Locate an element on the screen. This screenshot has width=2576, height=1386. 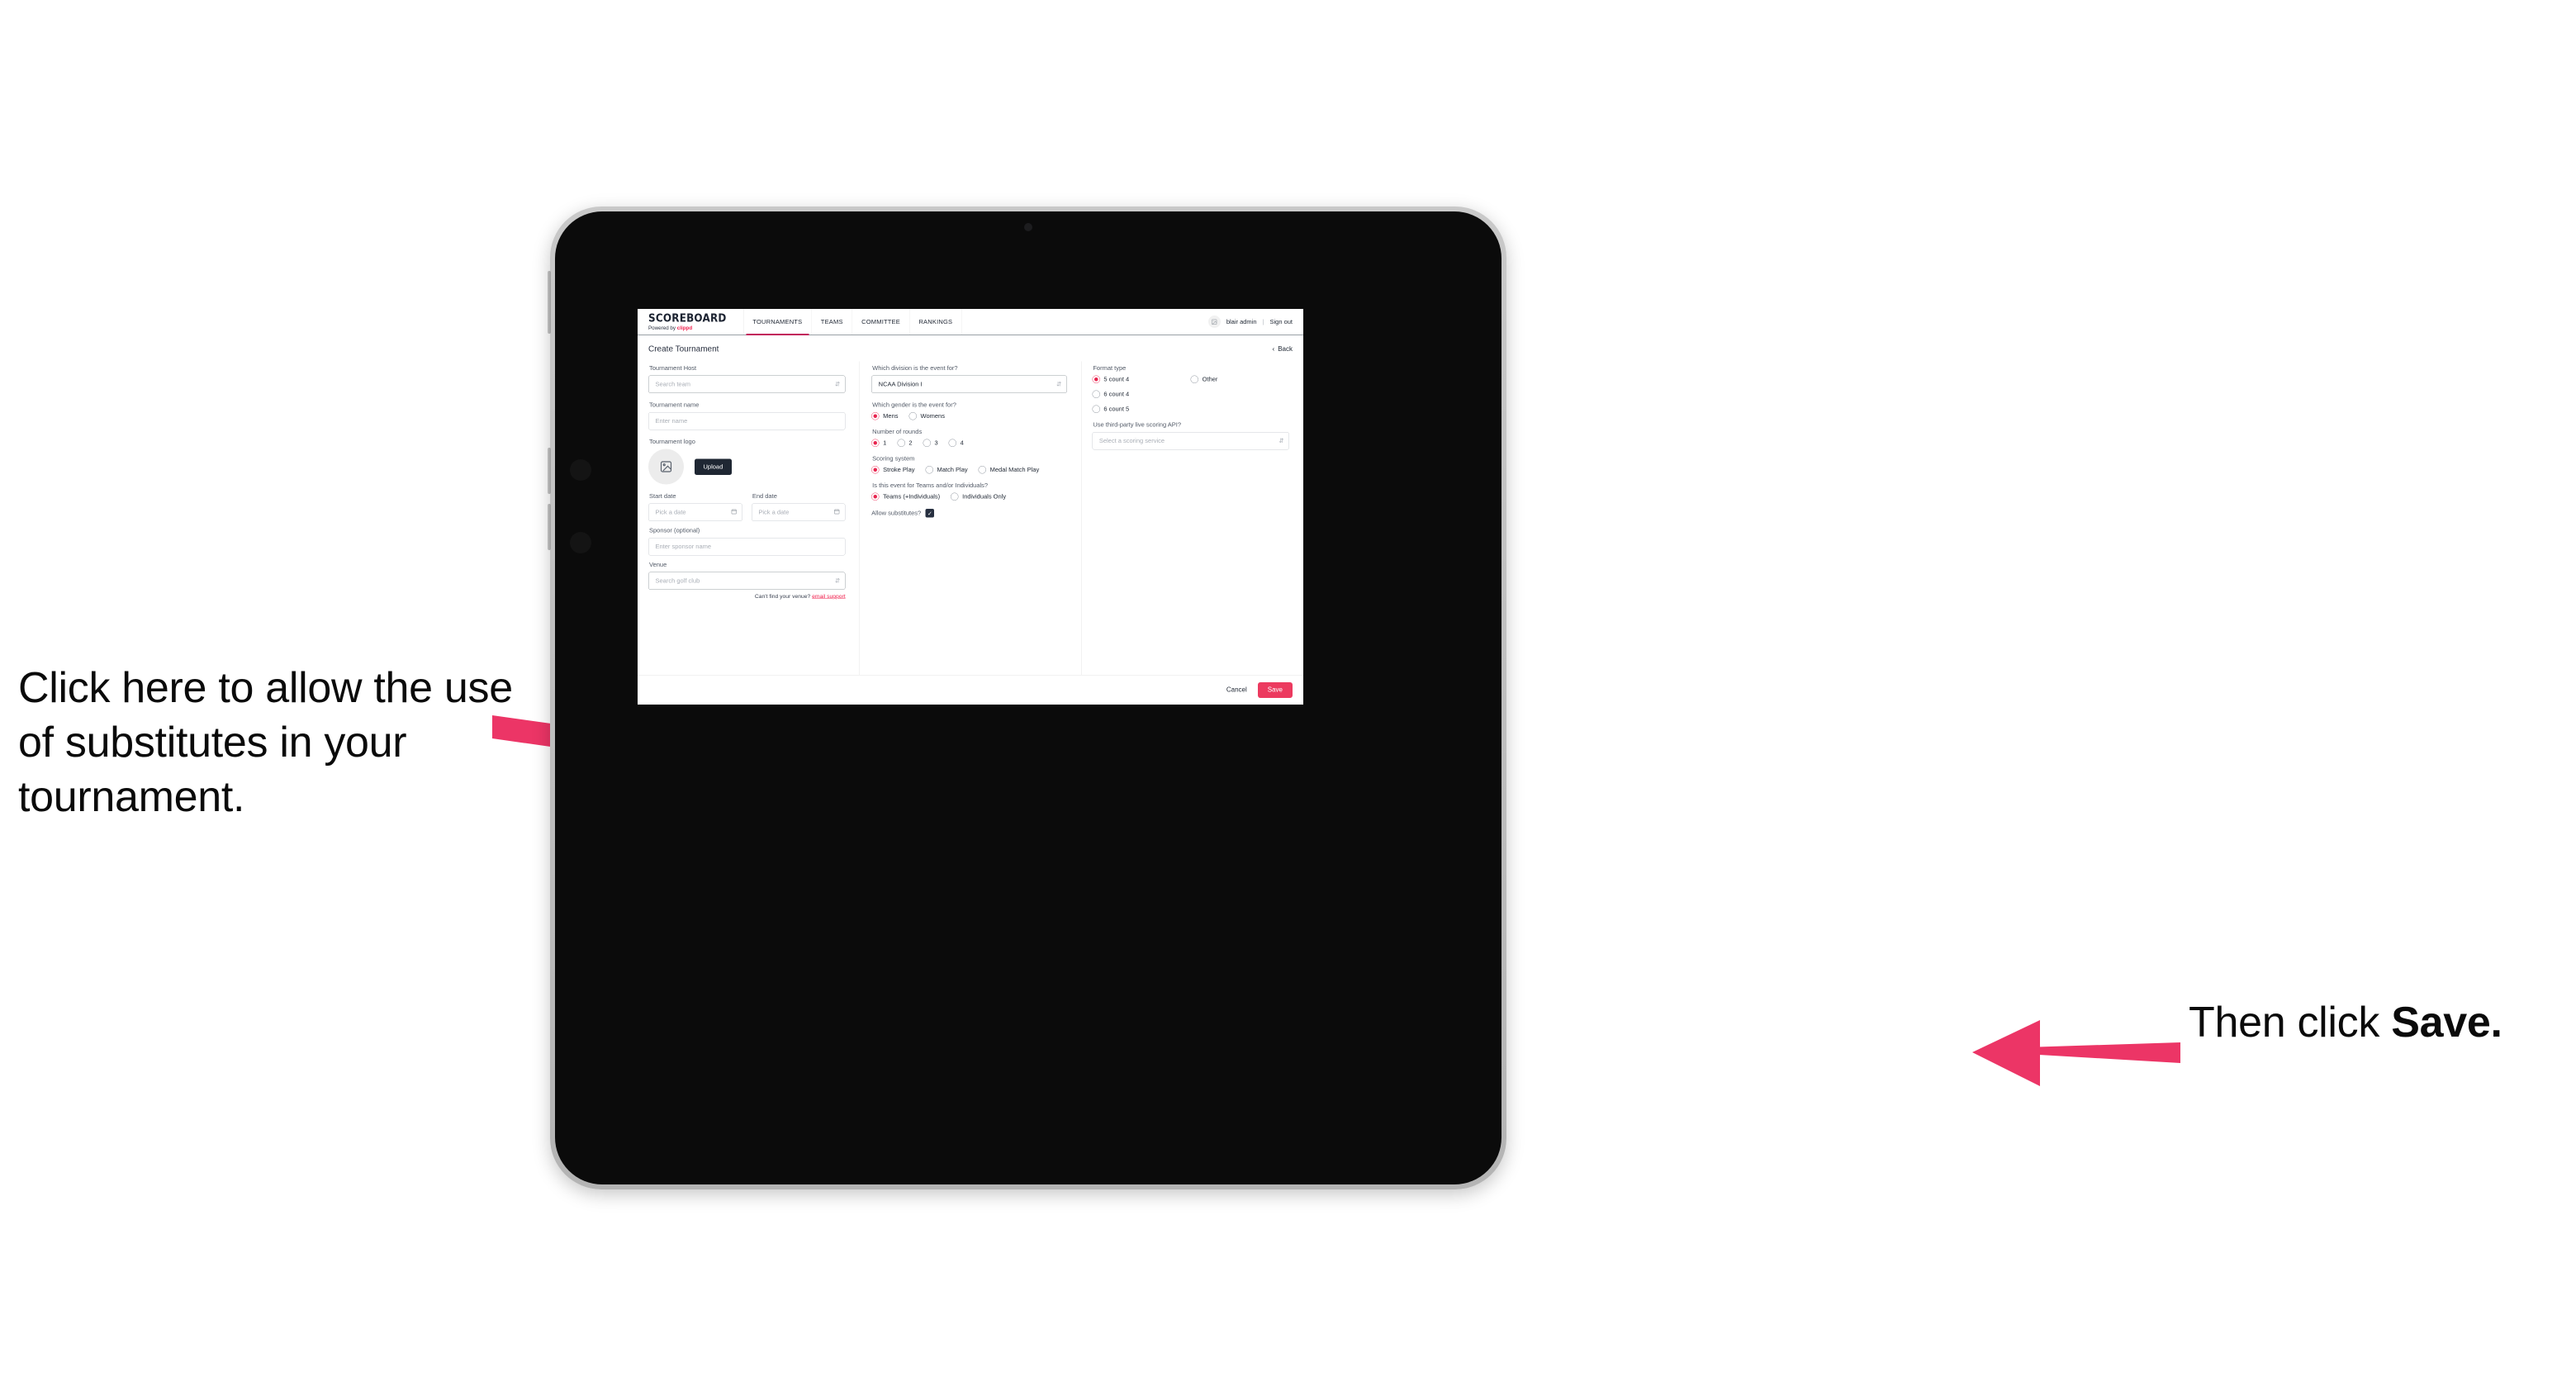
format-radio-group: 5 count 4 Other 6 count 4 6 count 5 is located at coordinates (1190, 394).